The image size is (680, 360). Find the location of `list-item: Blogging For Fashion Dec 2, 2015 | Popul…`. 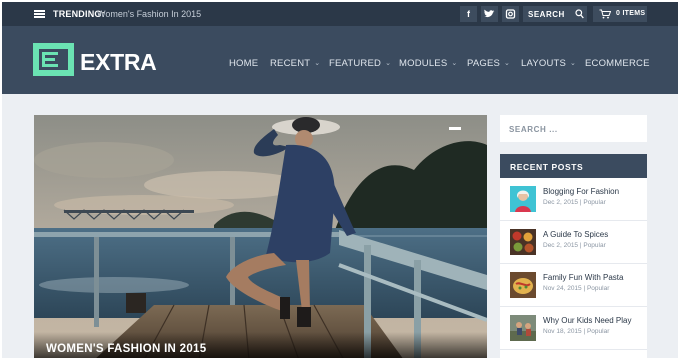

list-item: Blogging For Fashion Dec 2, 2015 | Popul… is located at coordinates (573, 199).